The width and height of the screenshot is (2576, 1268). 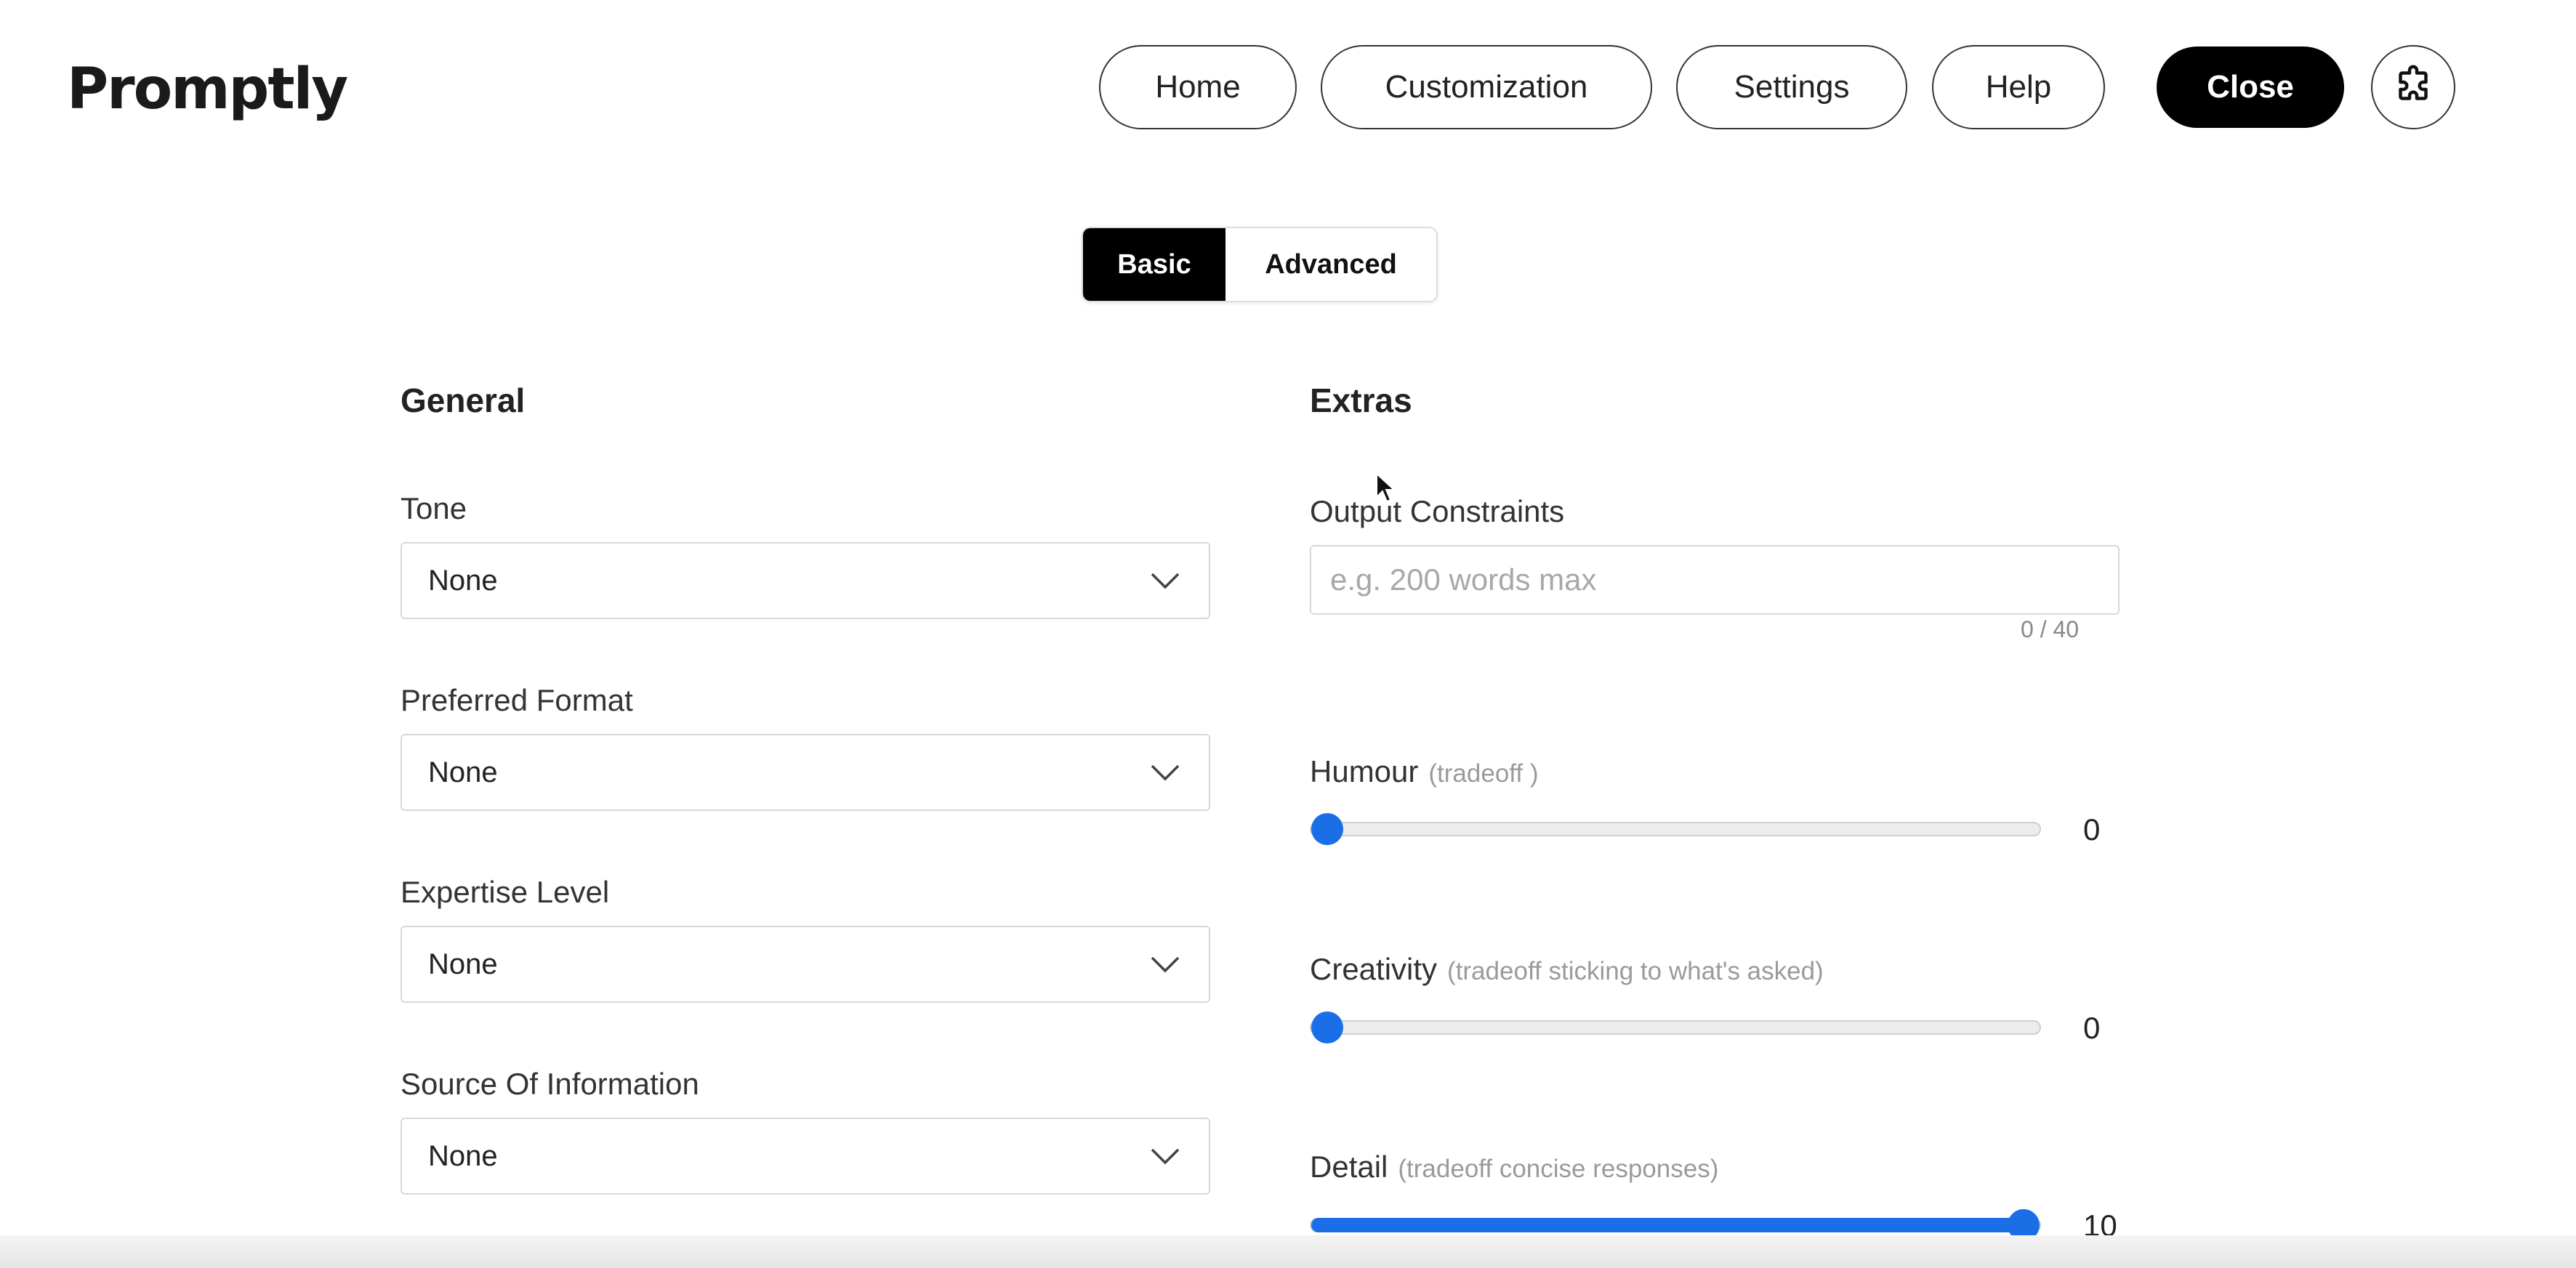 I want to click on source-of-information-value: None, so click(x=463, y=1156).